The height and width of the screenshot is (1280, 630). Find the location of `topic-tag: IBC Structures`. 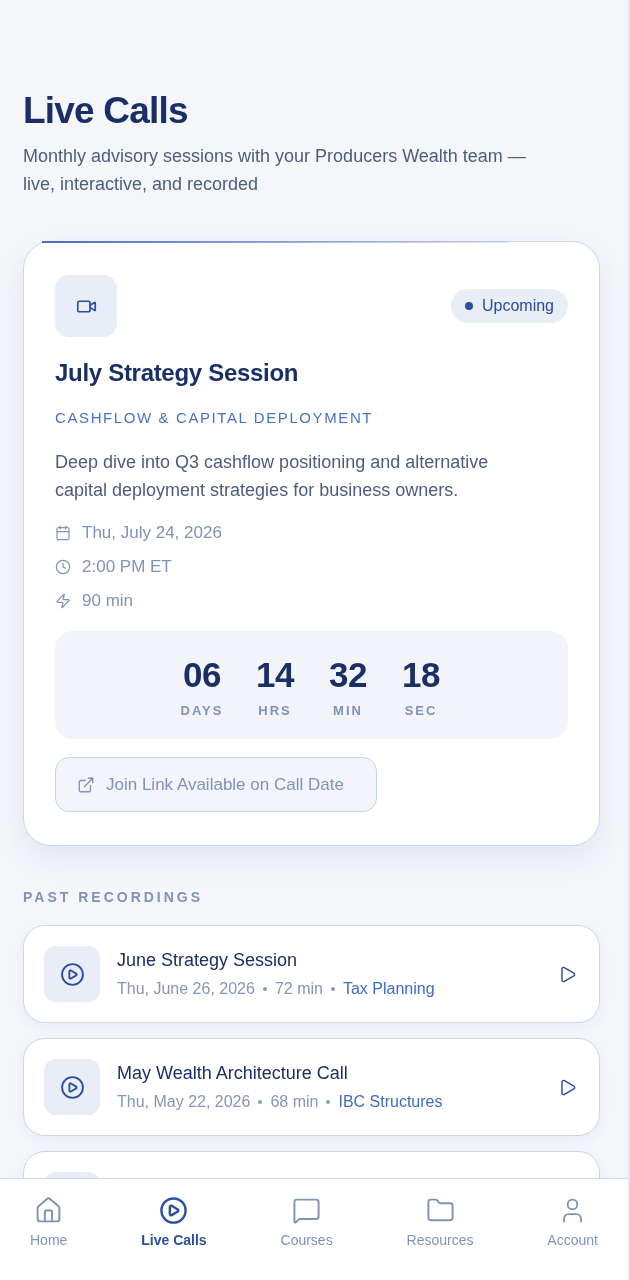

topic-tag: IBC Structures is located at coordinates (390, 1102).